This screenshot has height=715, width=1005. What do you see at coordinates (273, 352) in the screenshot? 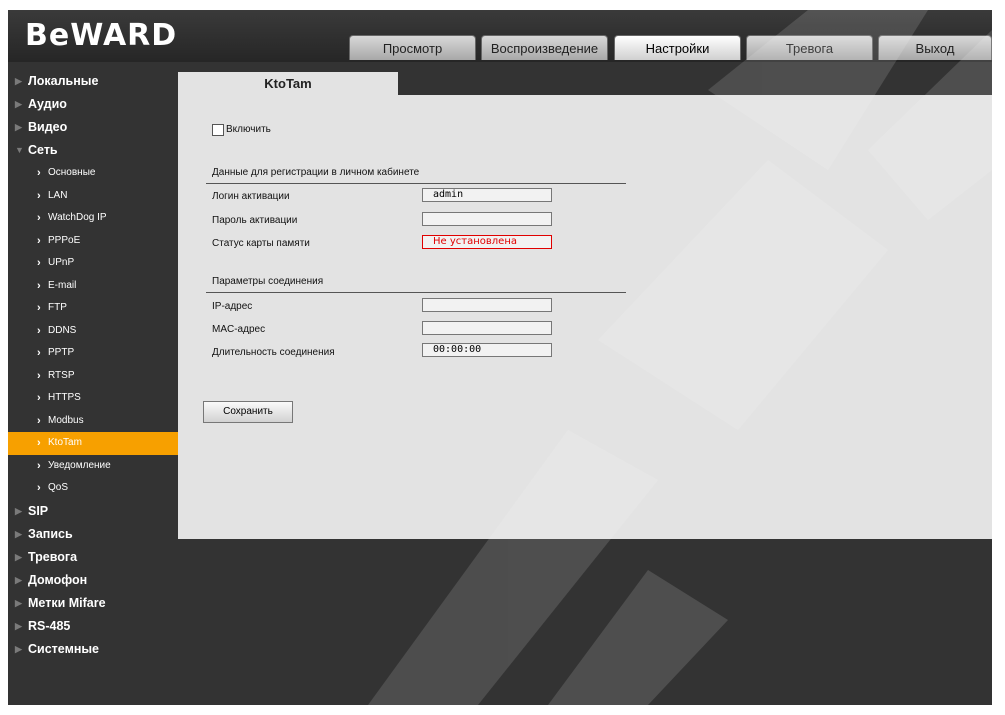
I see `duration-label: Длительность соединения` at bounding box center [273, 352].